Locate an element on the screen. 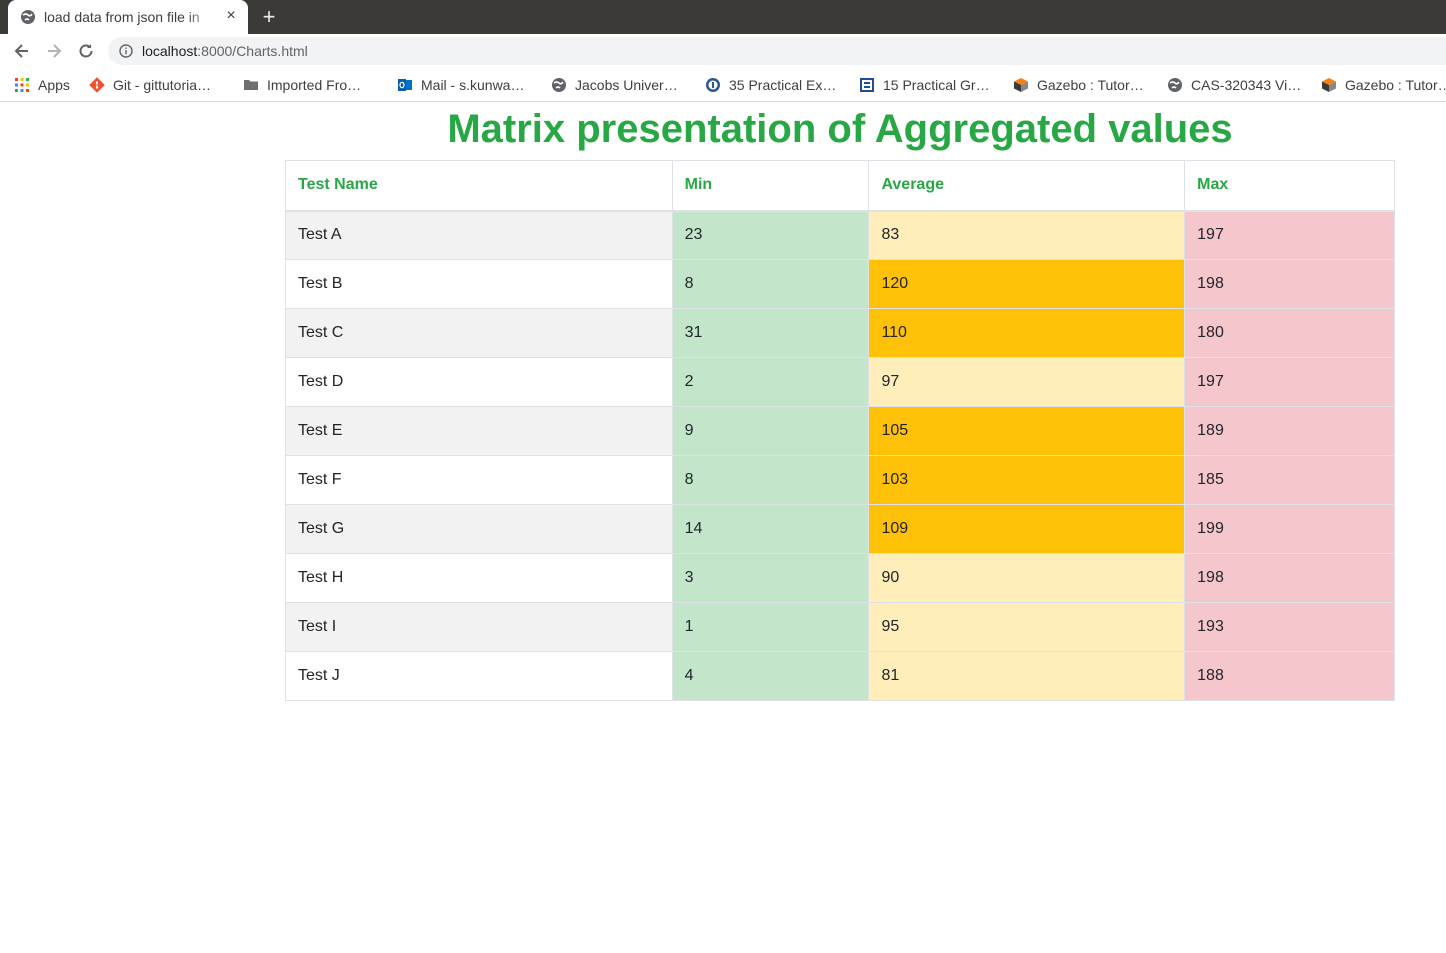 This screenshot has width=1446, height=953. browser-toolbar: localhost:8000/Charts.html is located at coordinates (723, 51).